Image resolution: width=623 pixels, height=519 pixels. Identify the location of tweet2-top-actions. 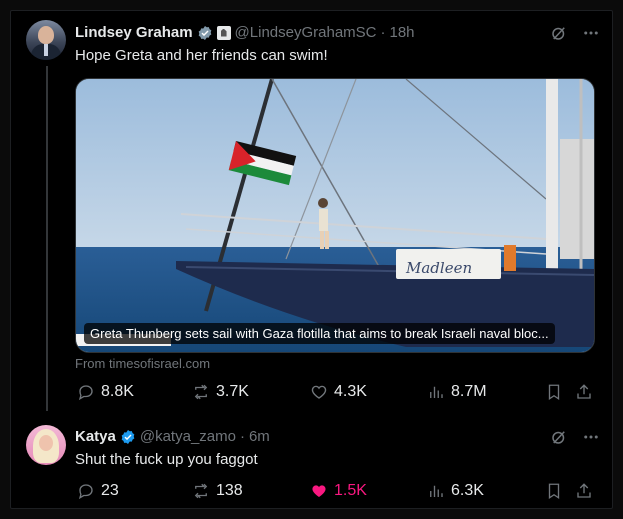
(575, 437).